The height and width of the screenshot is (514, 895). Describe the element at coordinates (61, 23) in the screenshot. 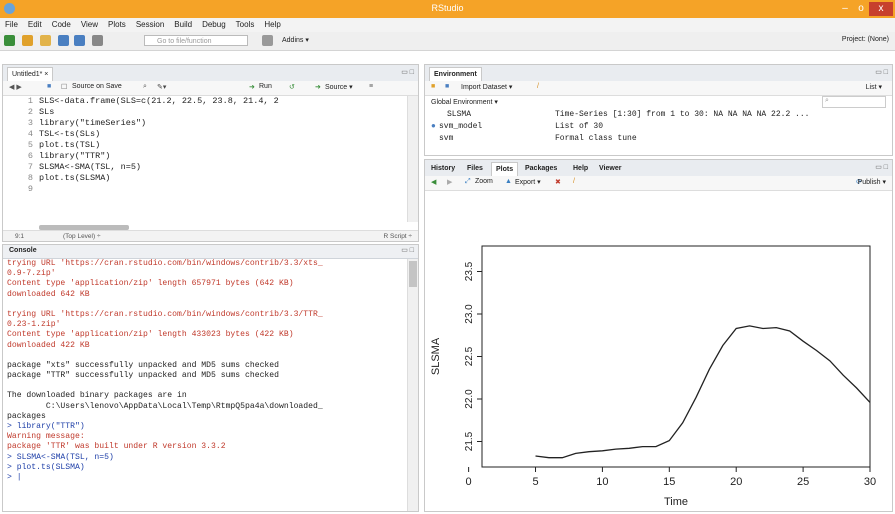

I see `menu-code: Code` at that location.